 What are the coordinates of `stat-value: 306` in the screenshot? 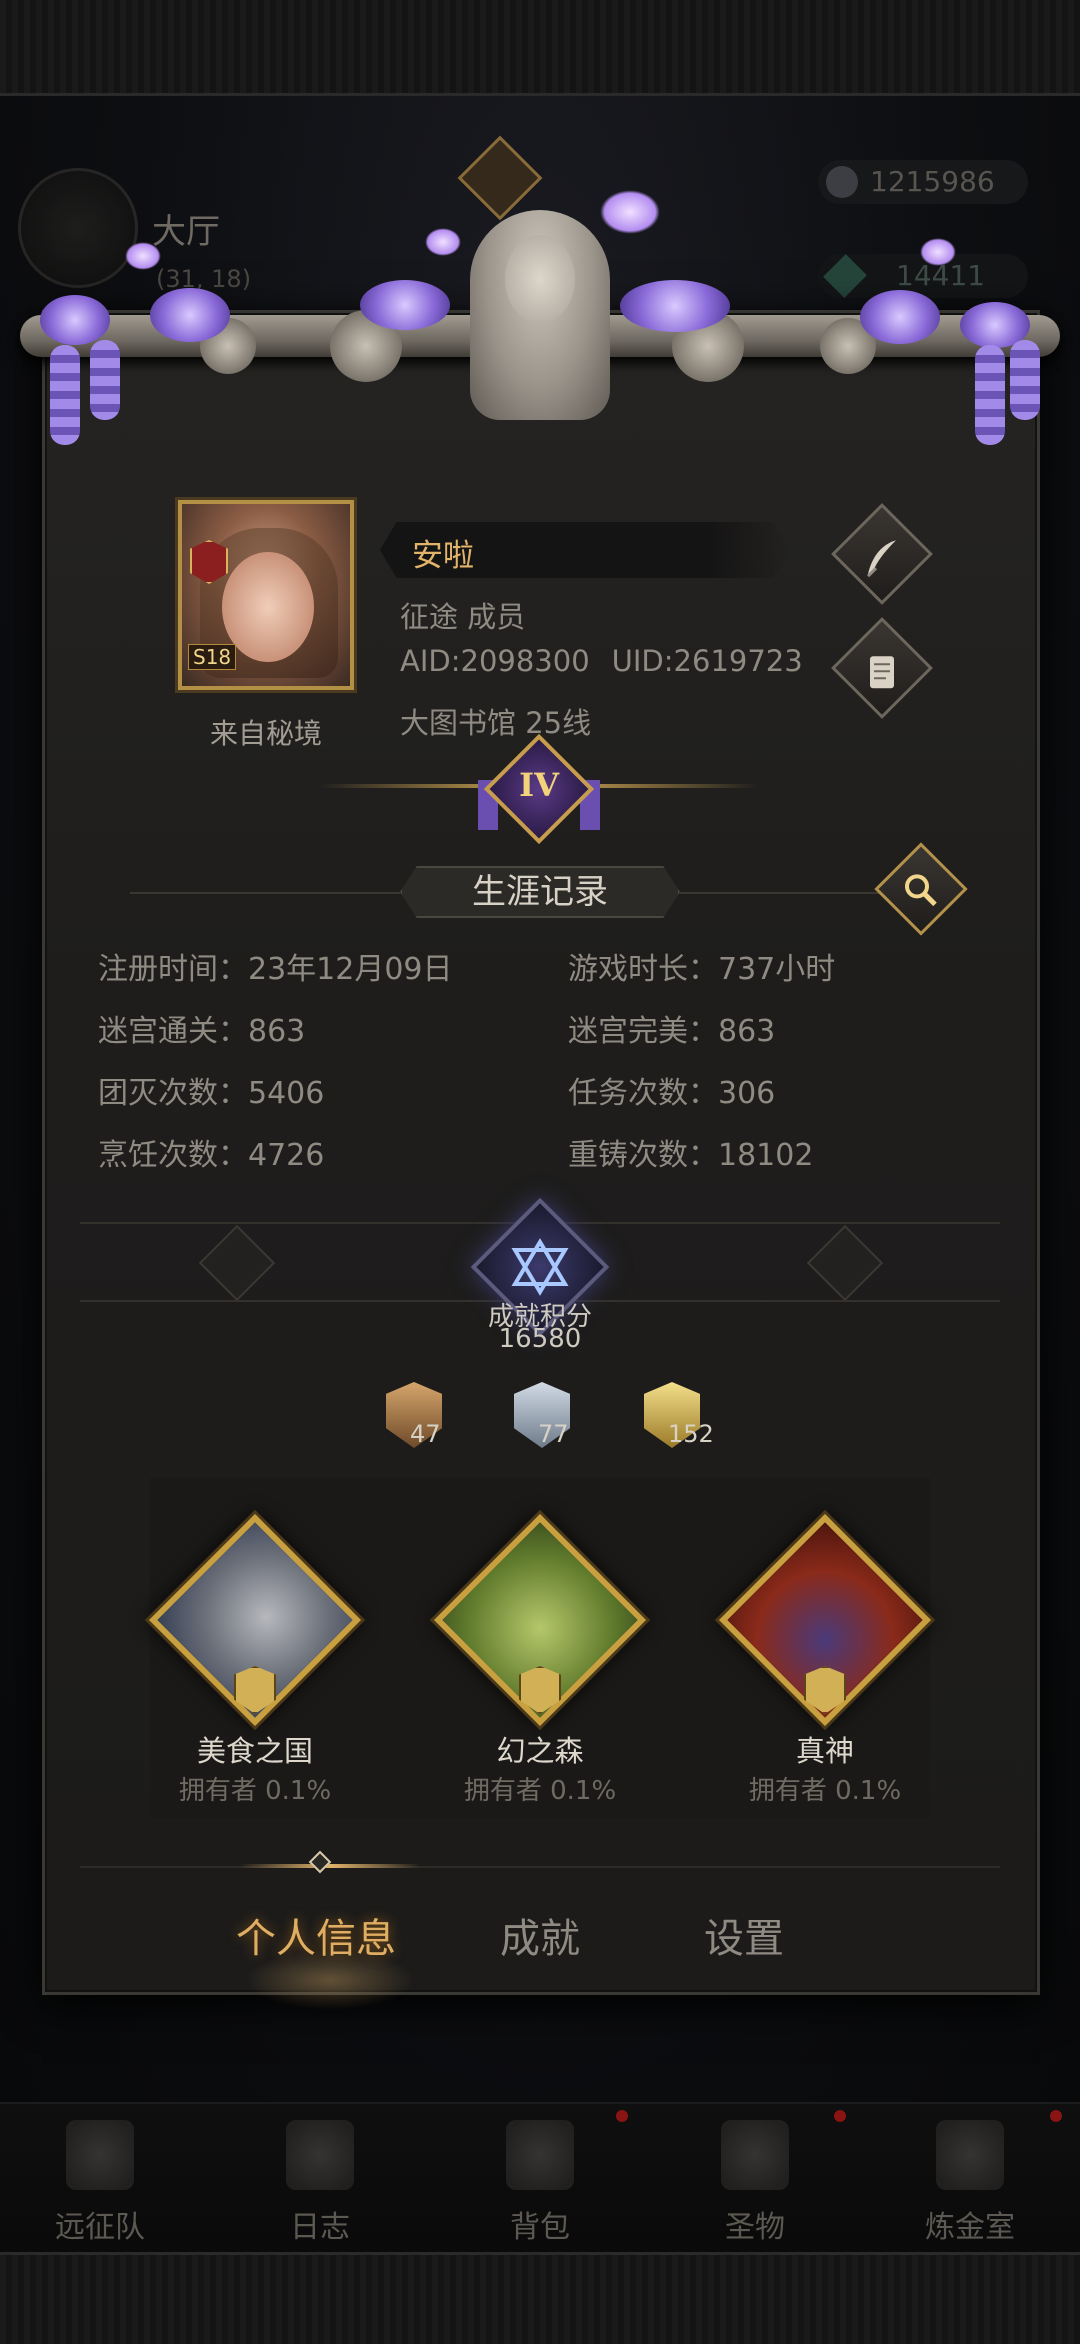 It's located at (747, 1093).